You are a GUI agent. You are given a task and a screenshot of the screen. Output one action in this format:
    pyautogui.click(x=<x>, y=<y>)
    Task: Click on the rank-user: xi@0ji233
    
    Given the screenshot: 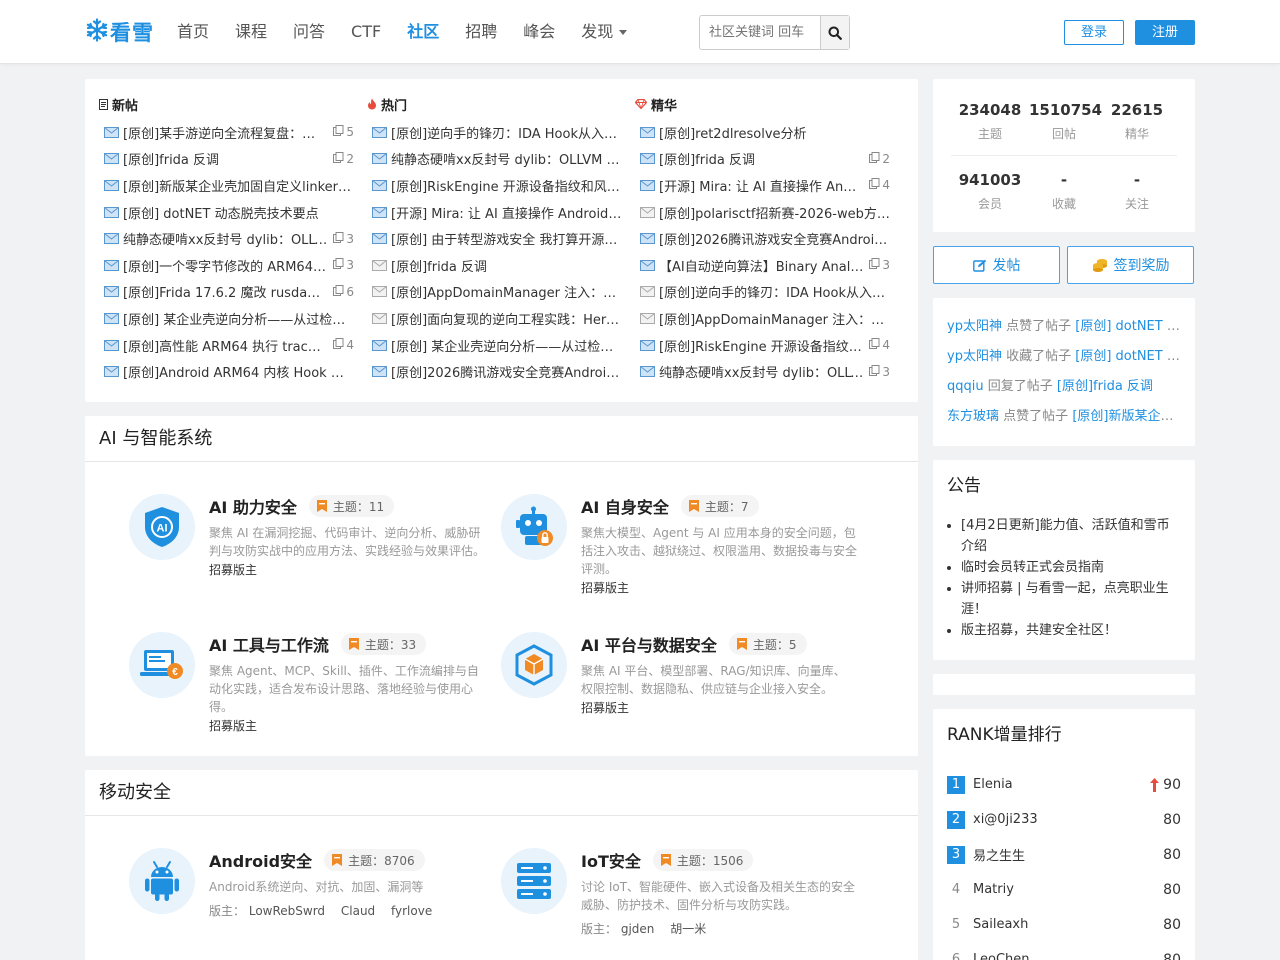 What is the action you would take?
    pyautogui.click(x=1068, y=819)
    